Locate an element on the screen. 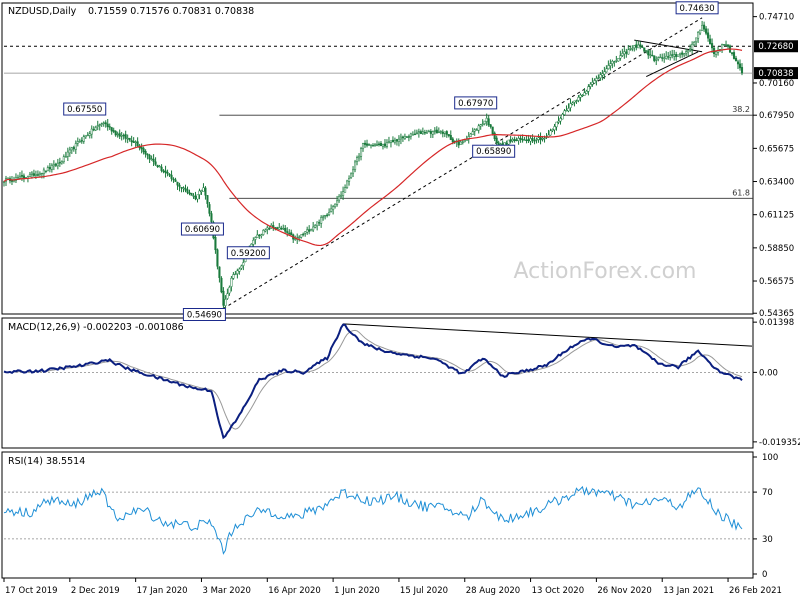 The height and width of the screenshot is (600, 800). price-tick-label: 0.56575 is located at coordinates (776, 282).